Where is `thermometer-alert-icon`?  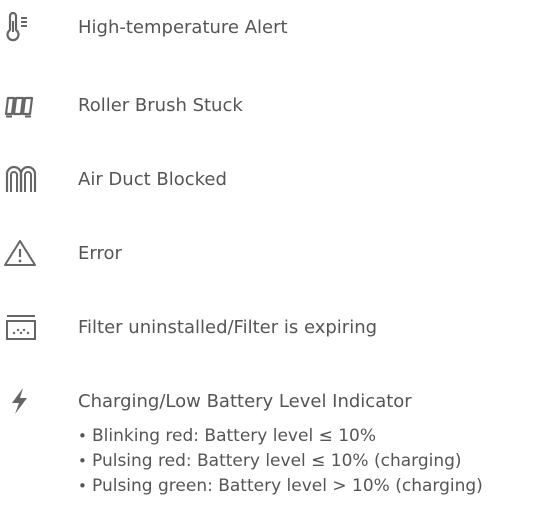
thermometer-alert-icon is located at coordinates (21, 27).